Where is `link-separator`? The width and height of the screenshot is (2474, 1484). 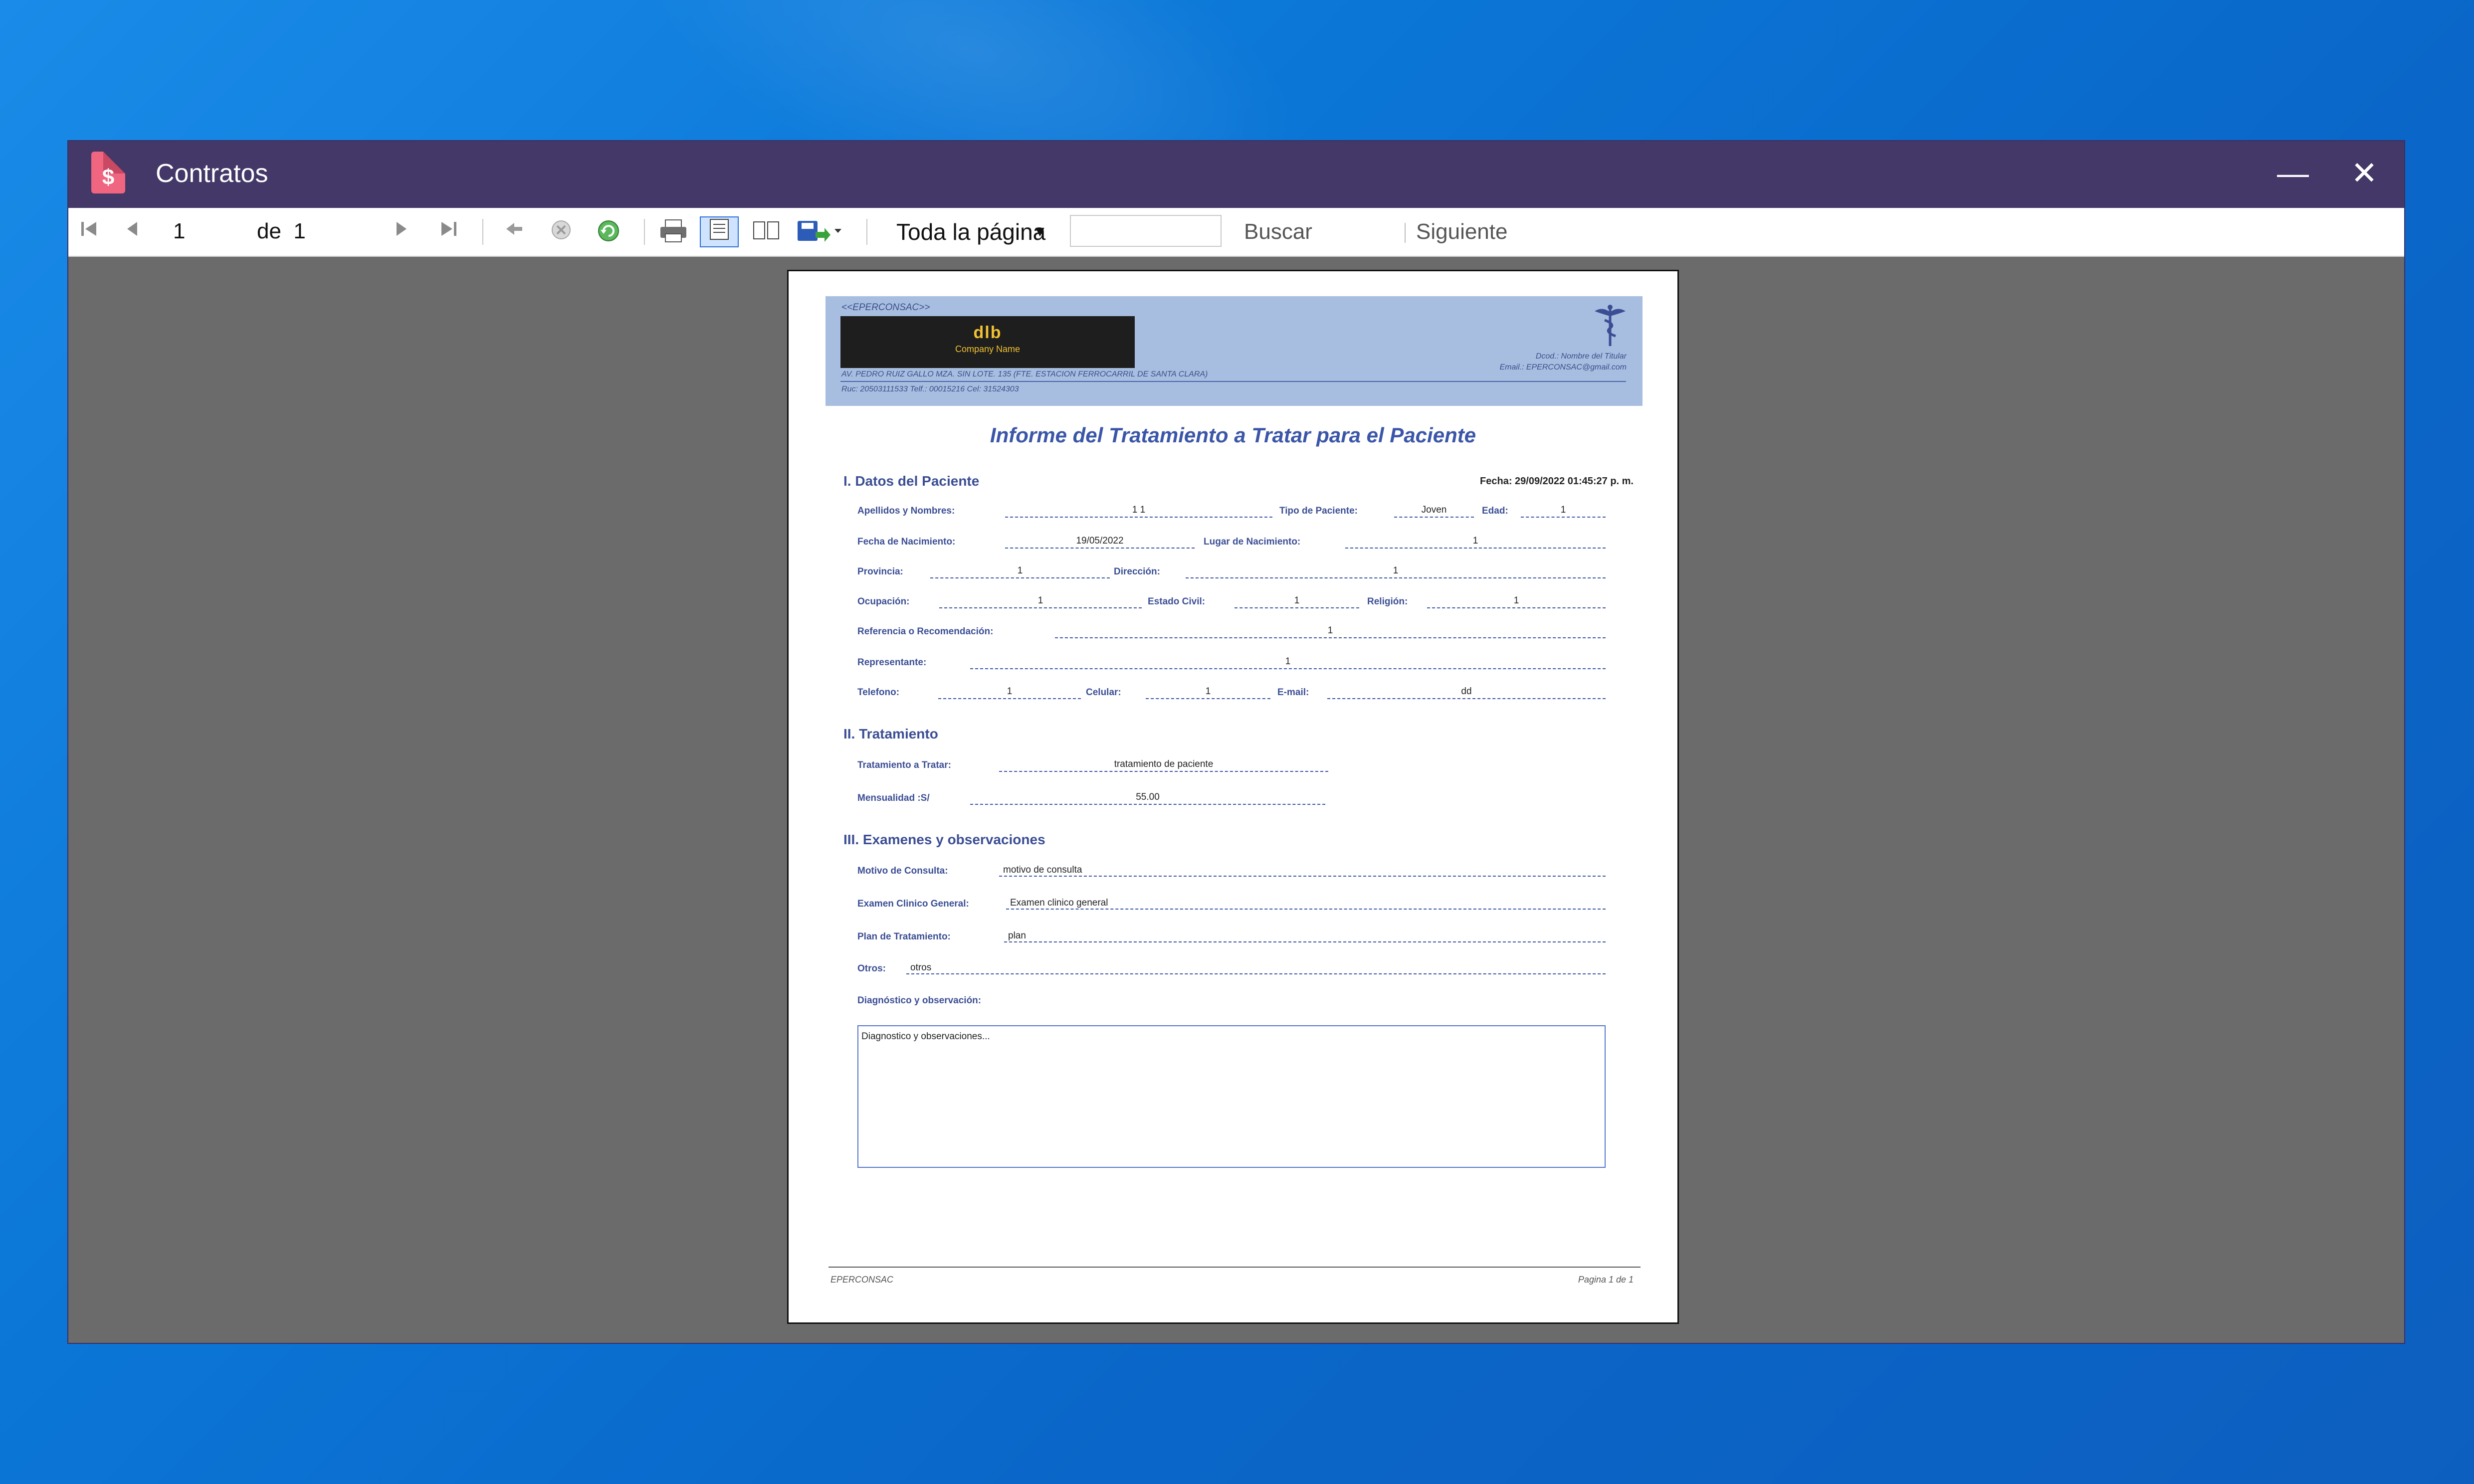 link-separator is located at coordinates (1405, 233).